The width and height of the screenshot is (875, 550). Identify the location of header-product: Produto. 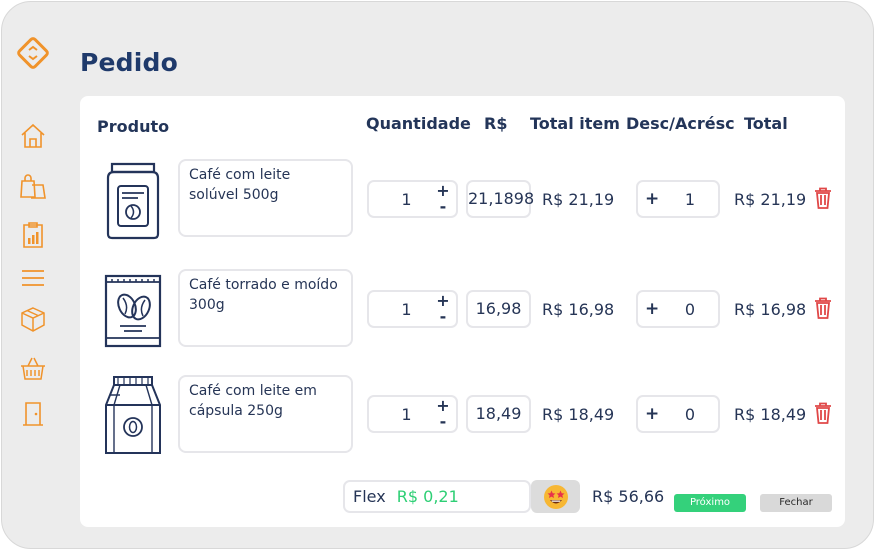
(133, 126).